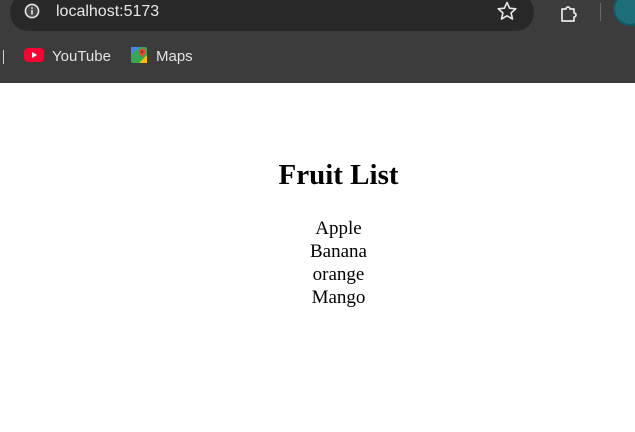  Describe the element at coordinates (32, 11) in the screenshot. I see `site-info-icon` at that location.